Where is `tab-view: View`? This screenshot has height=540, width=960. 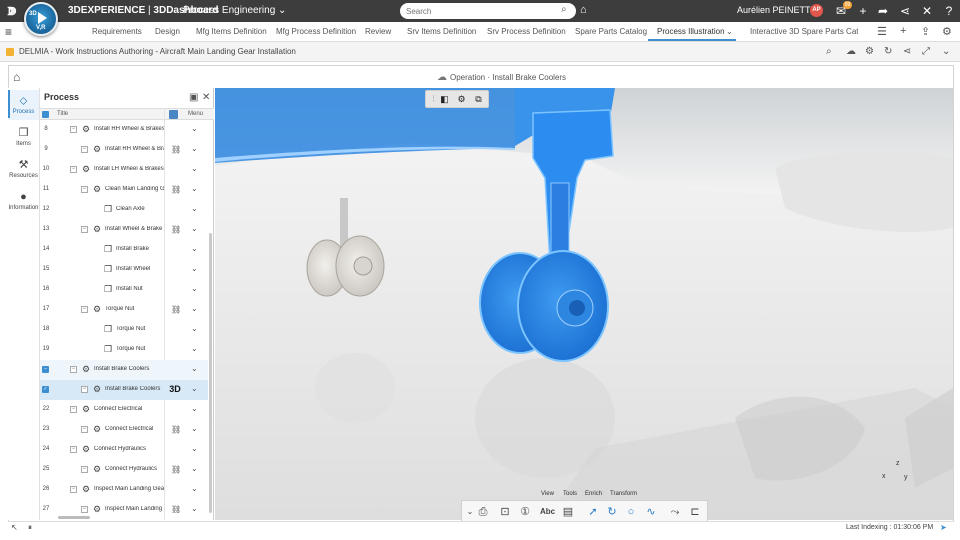
tab-view: View is located at coordinates (547, 494).